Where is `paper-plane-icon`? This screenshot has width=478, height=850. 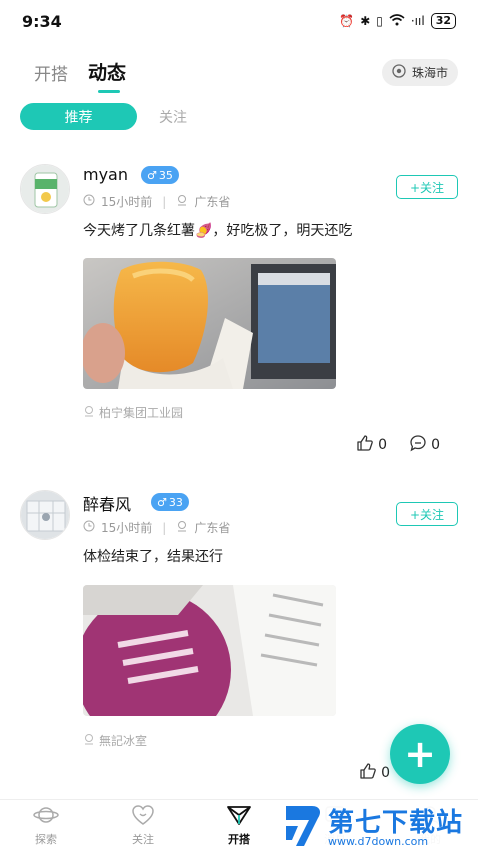 paper-plane-icon is located at coordinates (239, 816).